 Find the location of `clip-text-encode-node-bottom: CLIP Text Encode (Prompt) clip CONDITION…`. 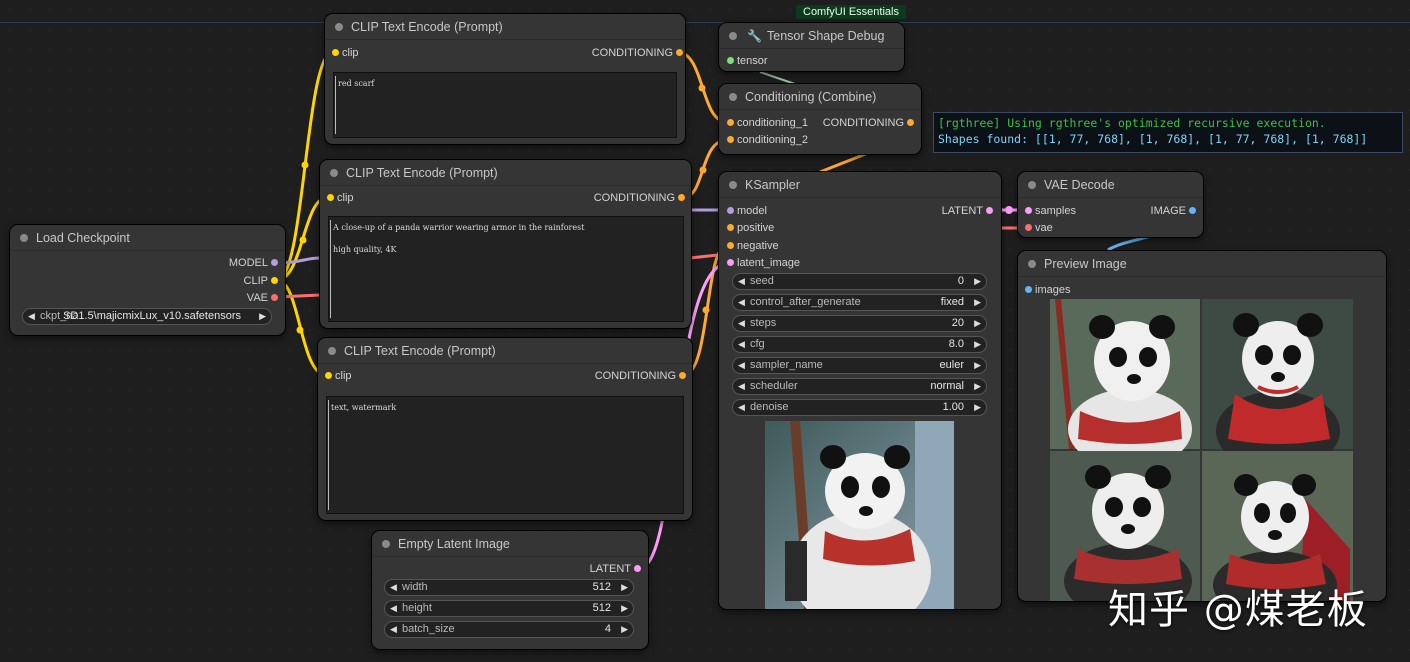

clip-text-encode-node-bottom: CLIP Text Encode (Prompt) clip CONDITION… is located at coordinates (505, 429).